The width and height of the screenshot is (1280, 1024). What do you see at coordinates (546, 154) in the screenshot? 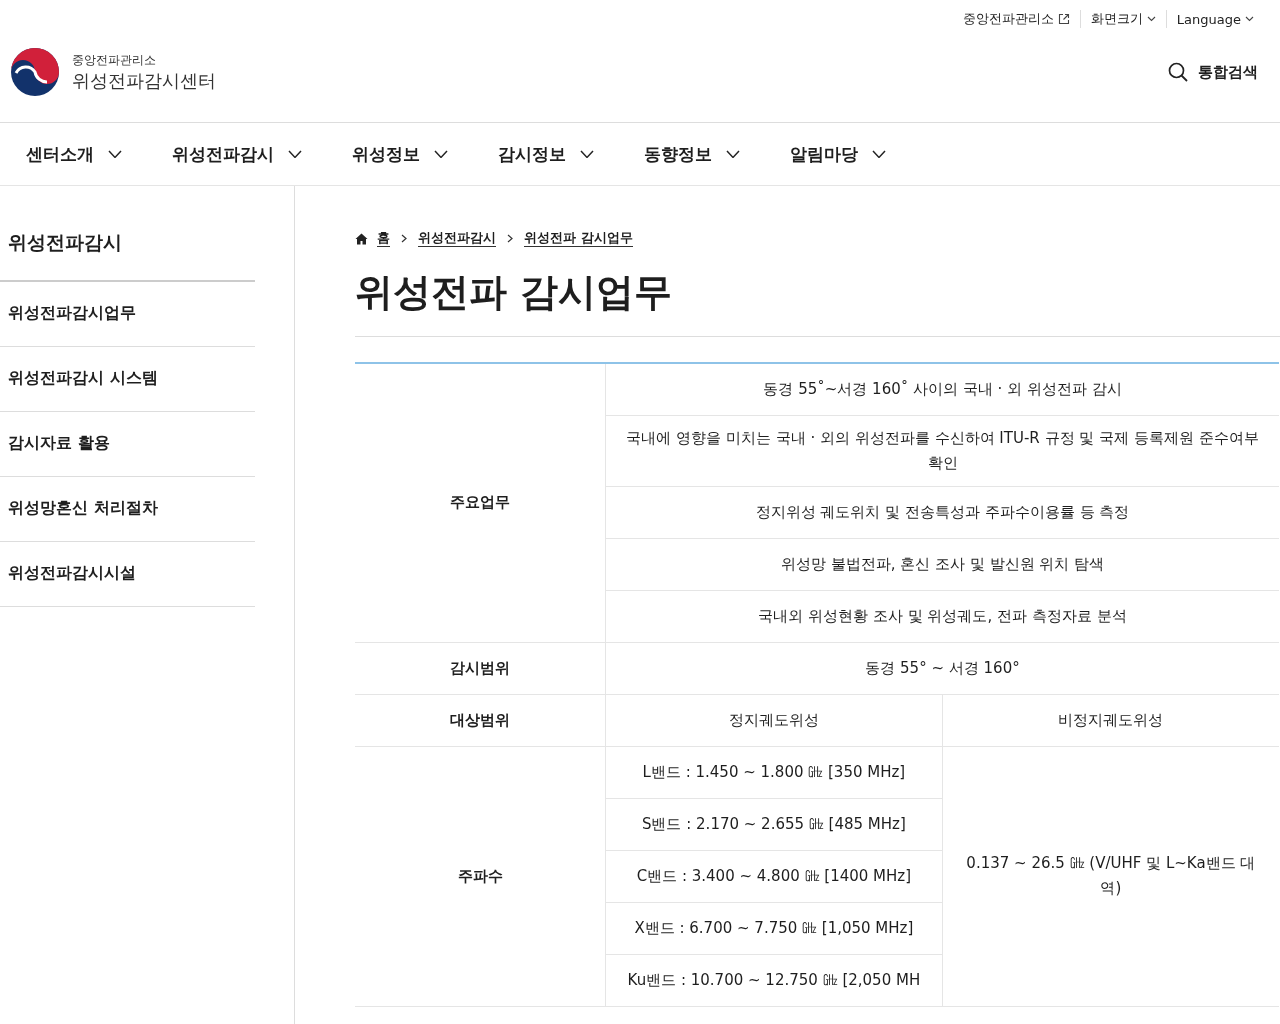
I see `nav-menu-item: 감시정보` at bounding box center [546, 154].